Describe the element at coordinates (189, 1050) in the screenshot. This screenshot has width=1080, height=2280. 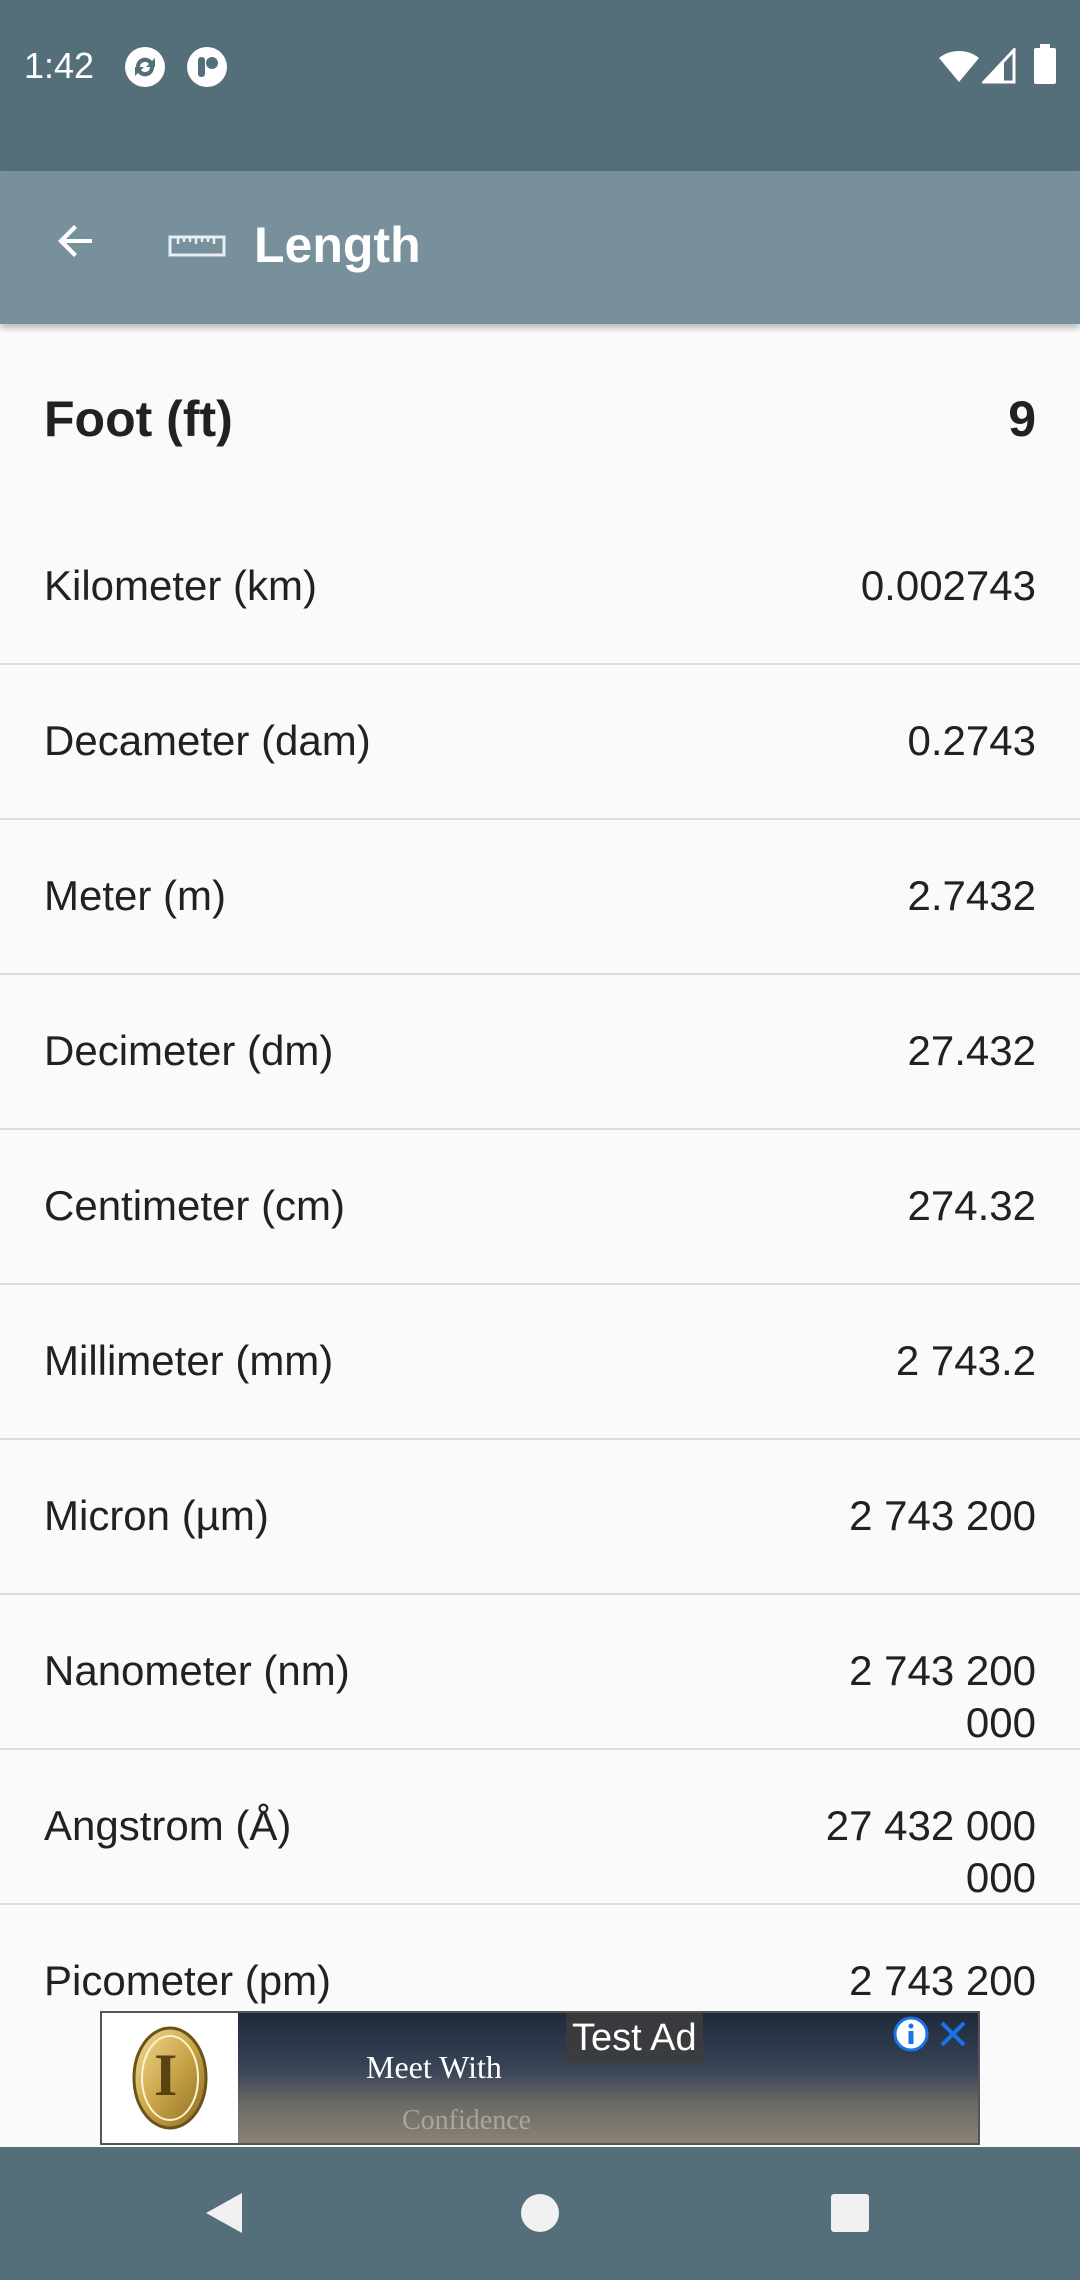
I see `unit-name: Decimeter (dm)` at that location.